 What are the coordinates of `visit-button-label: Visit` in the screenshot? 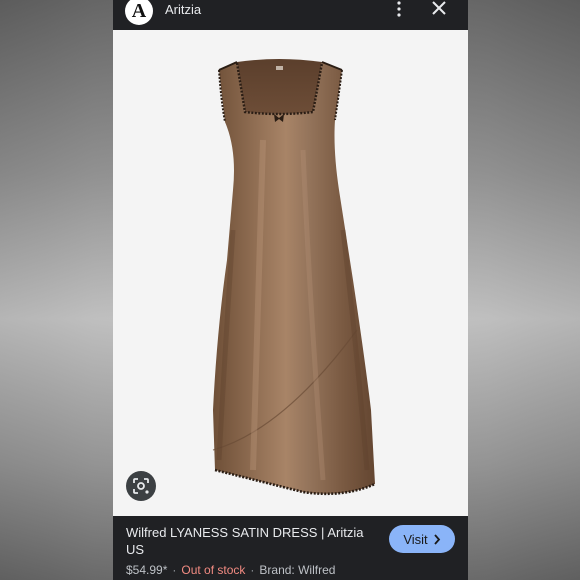 It's located at (415, 539).